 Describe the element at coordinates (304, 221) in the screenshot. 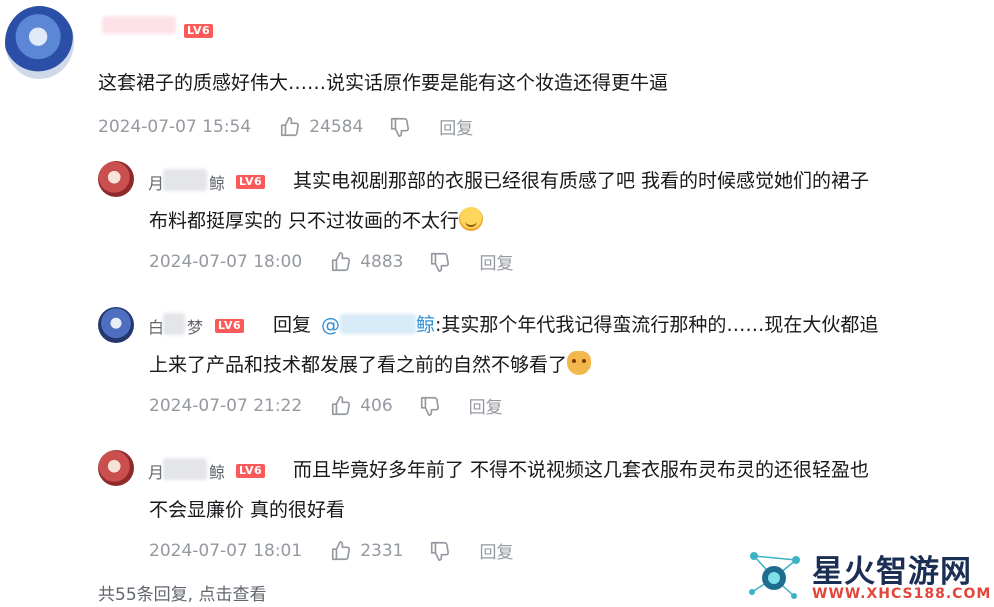

I see `comment-text: 布料都挺厚实的 只不过妆画的不太行` at that location.